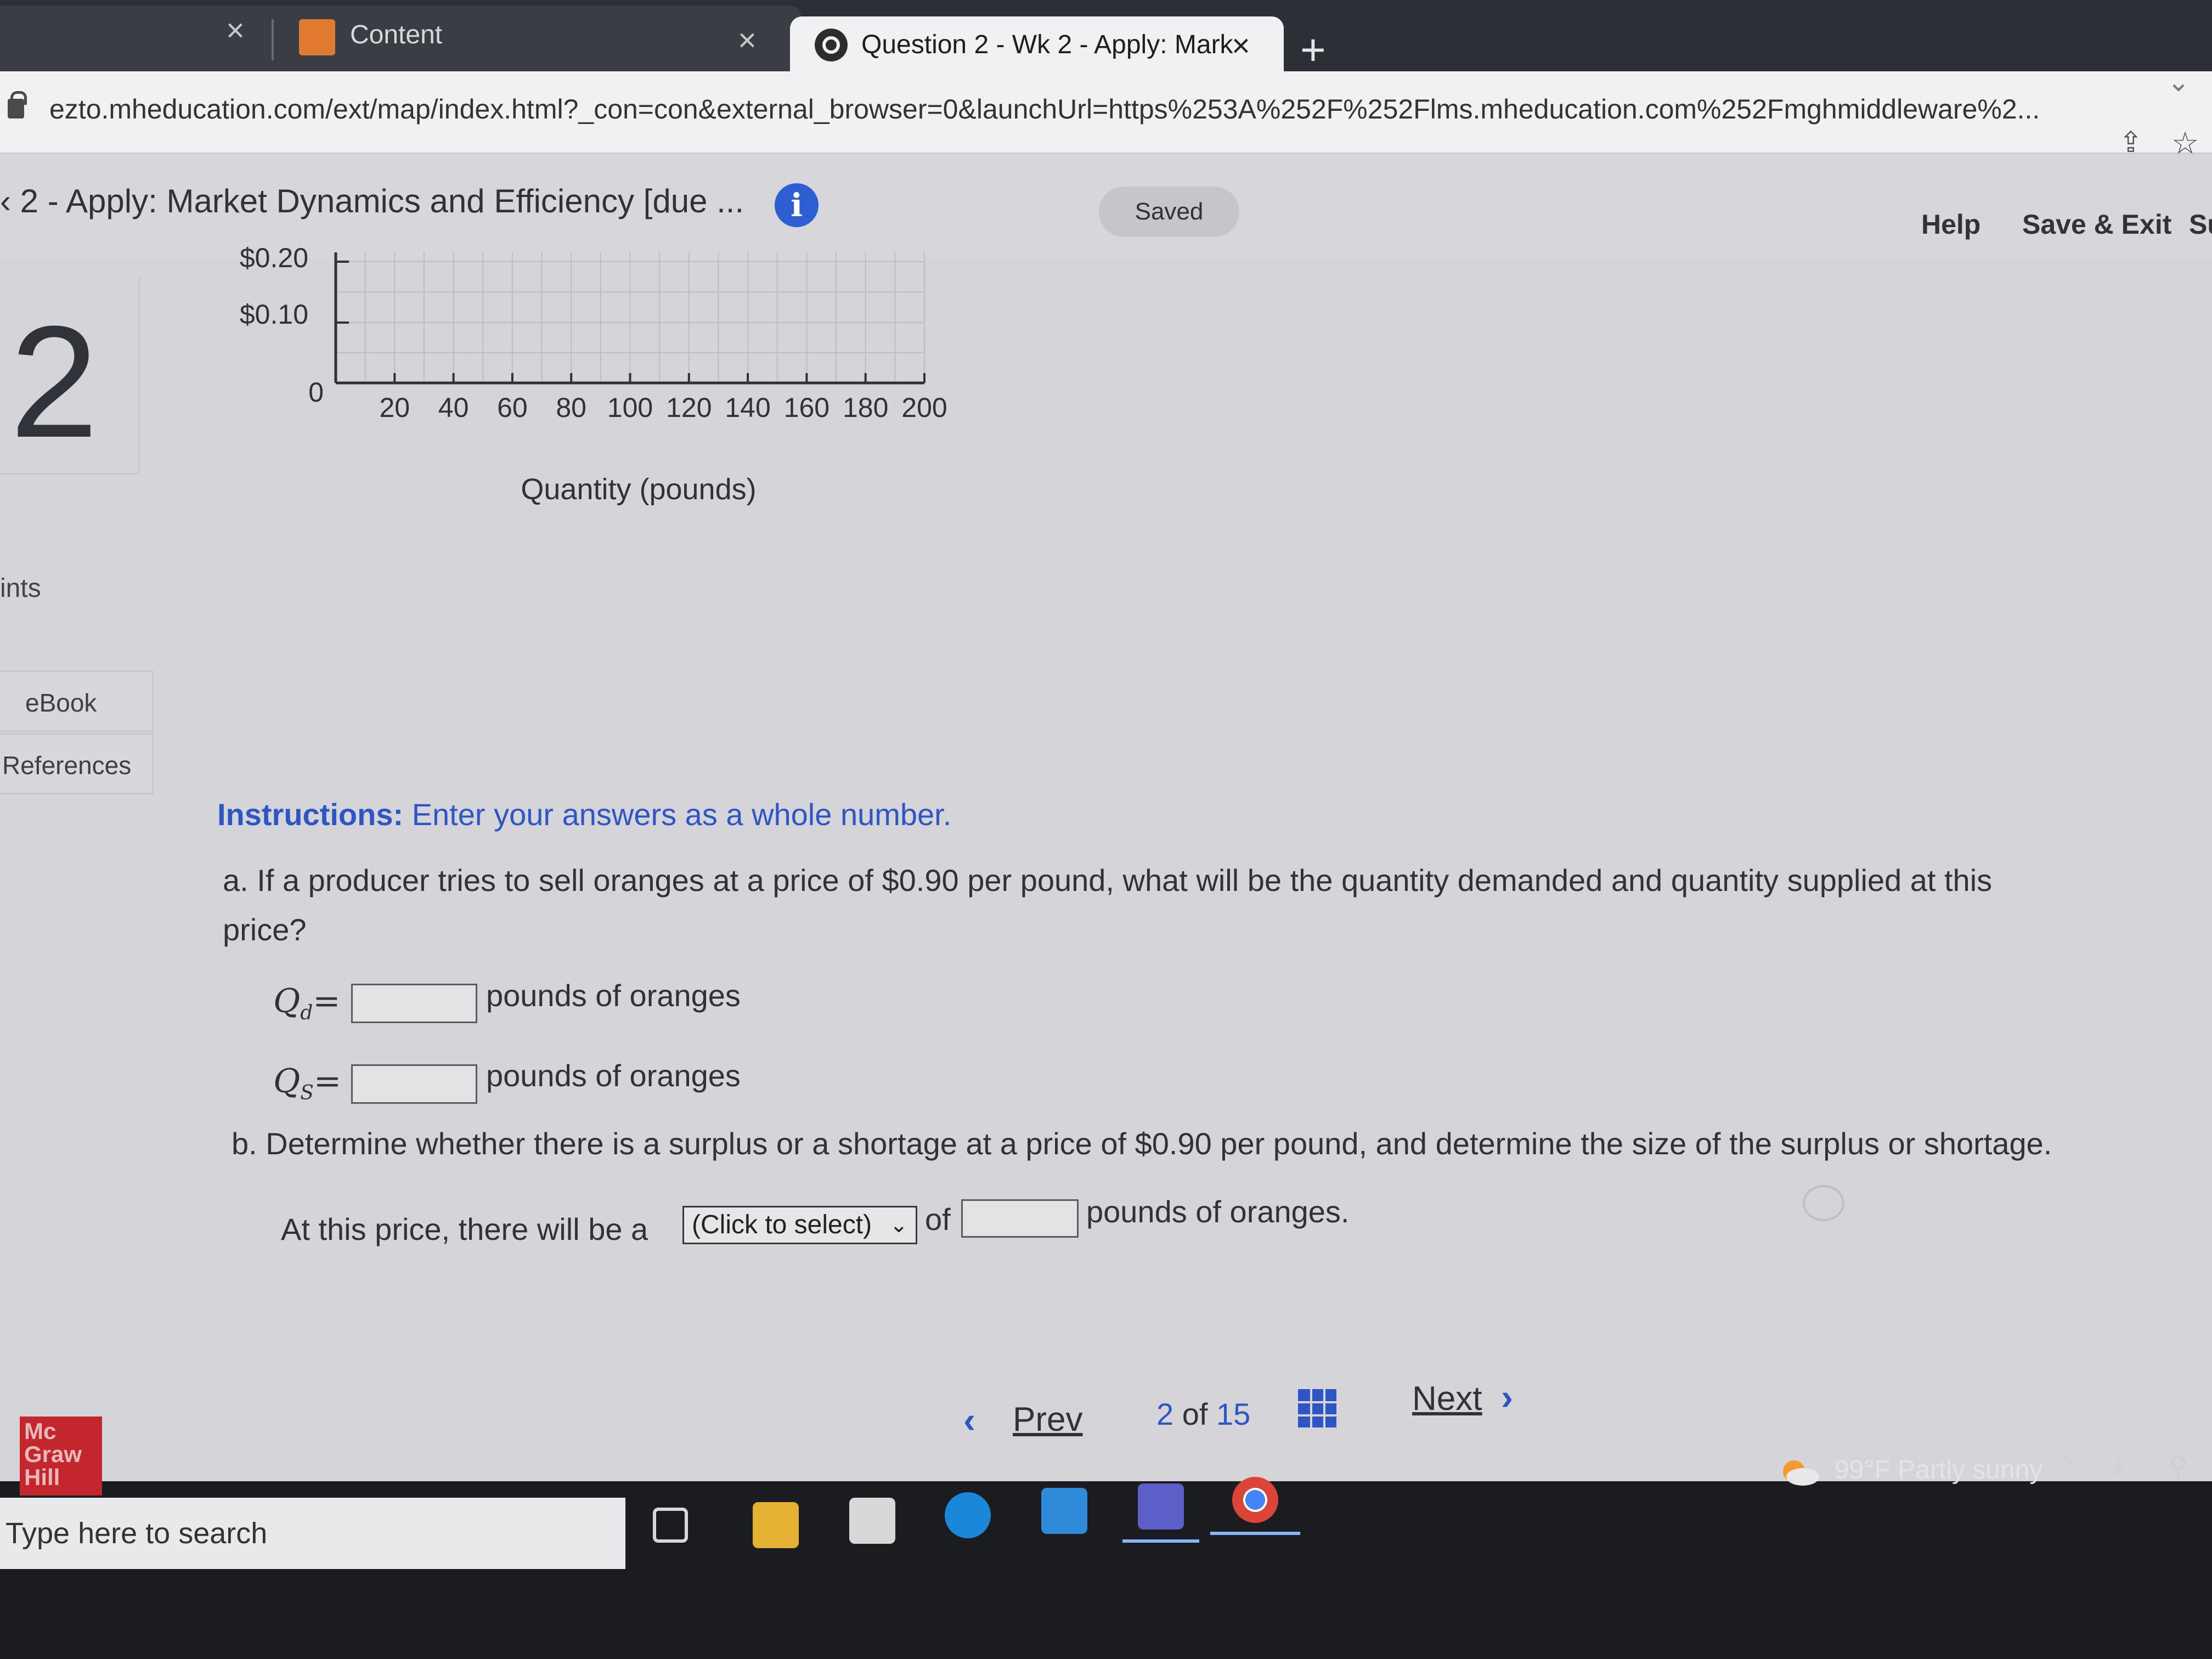 The width and height of the screenshot is (2212, 1659). What do you see at coordinates (414, 1084) in the screenshot?
I see `qs-input` at bounding box center [414, 1084].